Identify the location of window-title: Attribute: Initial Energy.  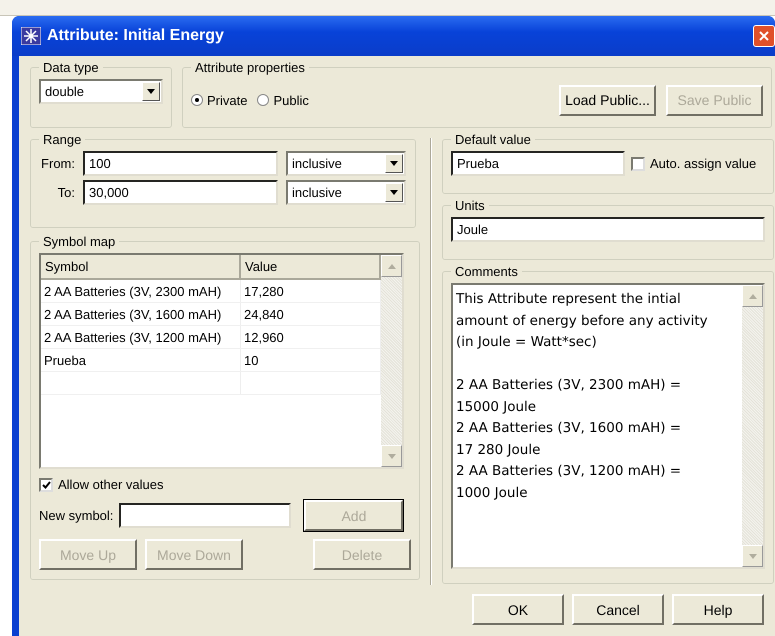
(135, 36).